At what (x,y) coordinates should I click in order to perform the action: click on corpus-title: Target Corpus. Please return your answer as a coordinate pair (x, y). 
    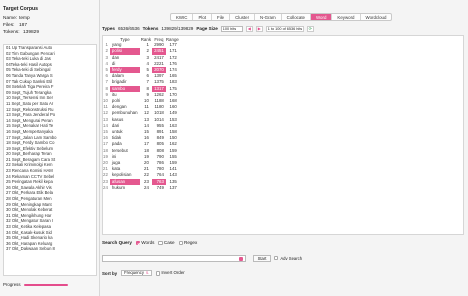
    Looking at the image, I should click on (21, 9).